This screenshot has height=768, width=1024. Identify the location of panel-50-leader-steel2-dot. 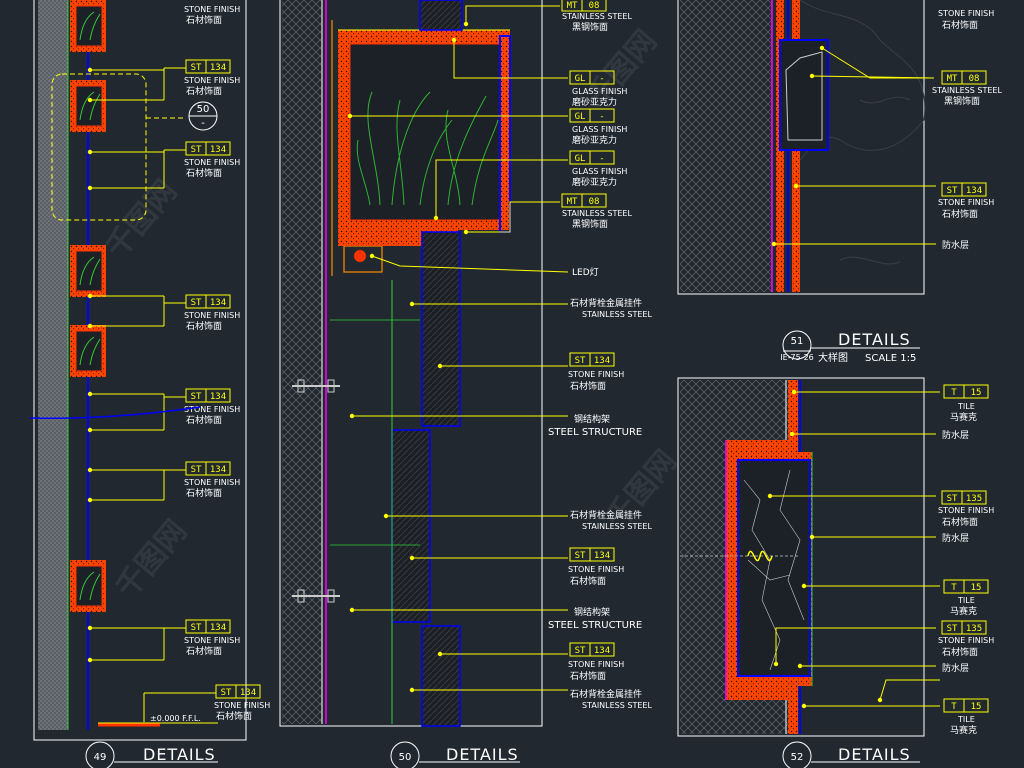
(352, 610).